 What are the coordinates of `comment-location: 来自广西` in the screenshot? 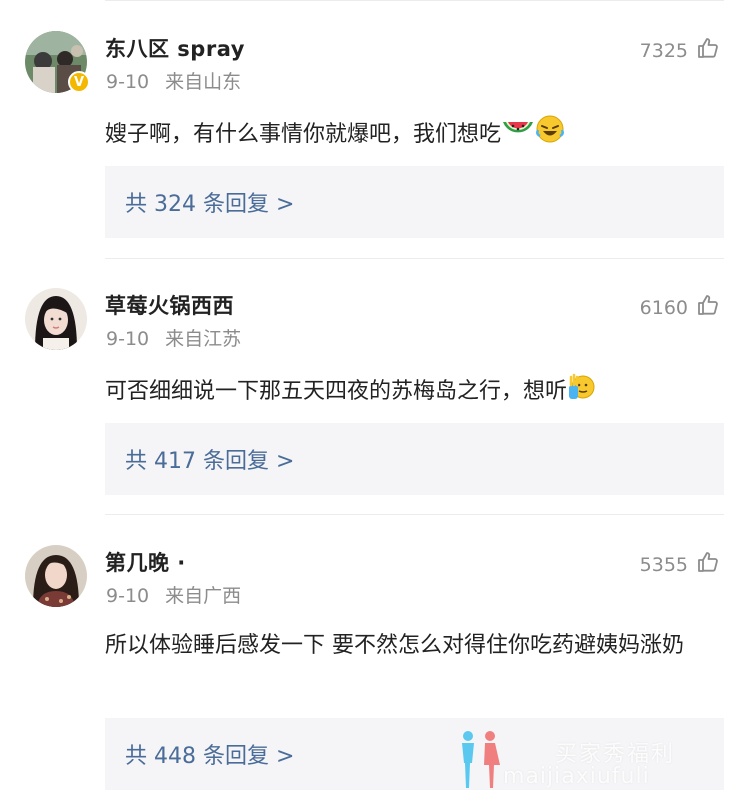 It's located at (203, 596).